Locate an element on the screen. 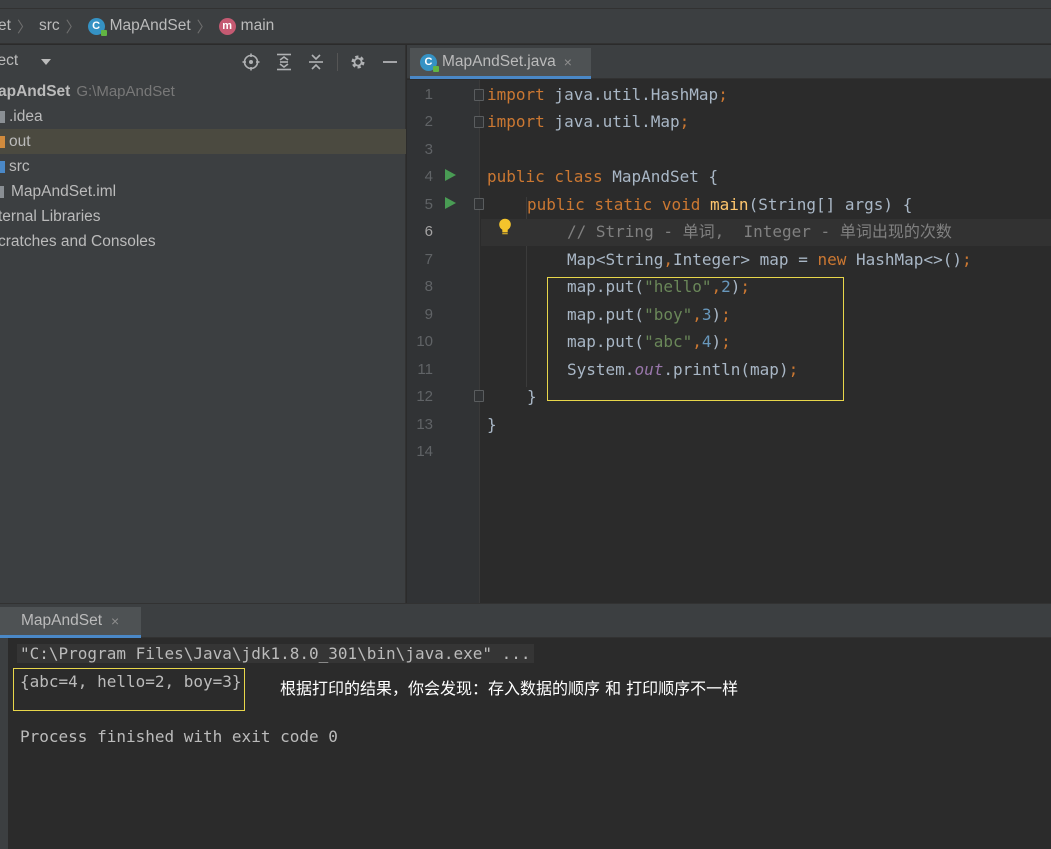 Image resolution: width=1051 pixels, height=849 pixels. tree-item-external-libraries: ternal Libraries is located at coordinates (203, 216).